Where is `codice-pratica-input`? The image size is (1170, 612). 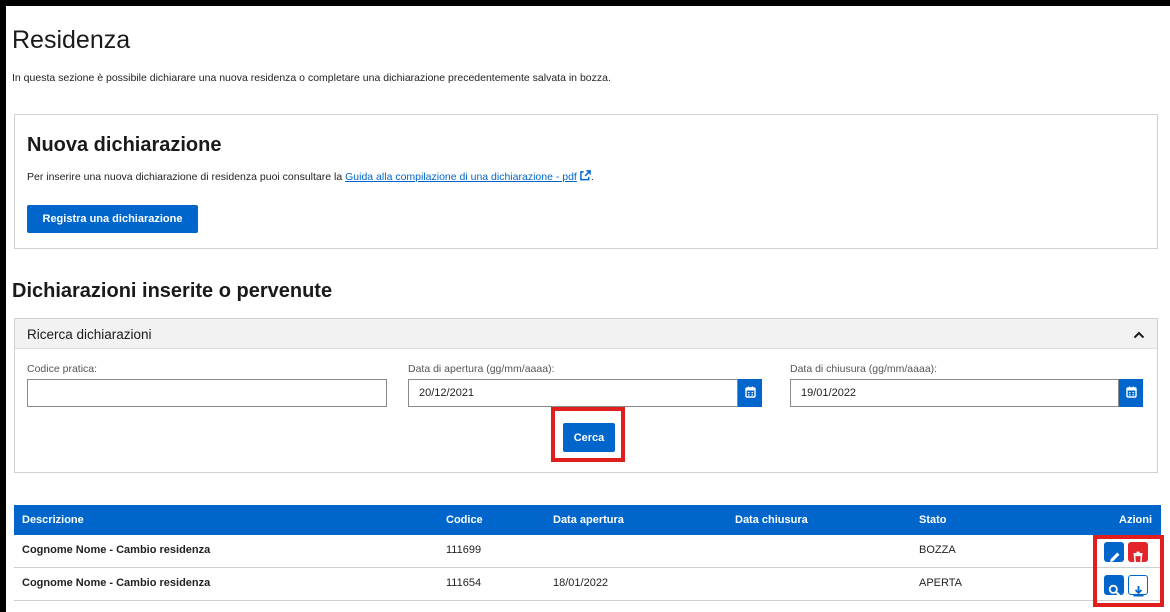
codice-pratica-input is located at coordinates (207, 393).